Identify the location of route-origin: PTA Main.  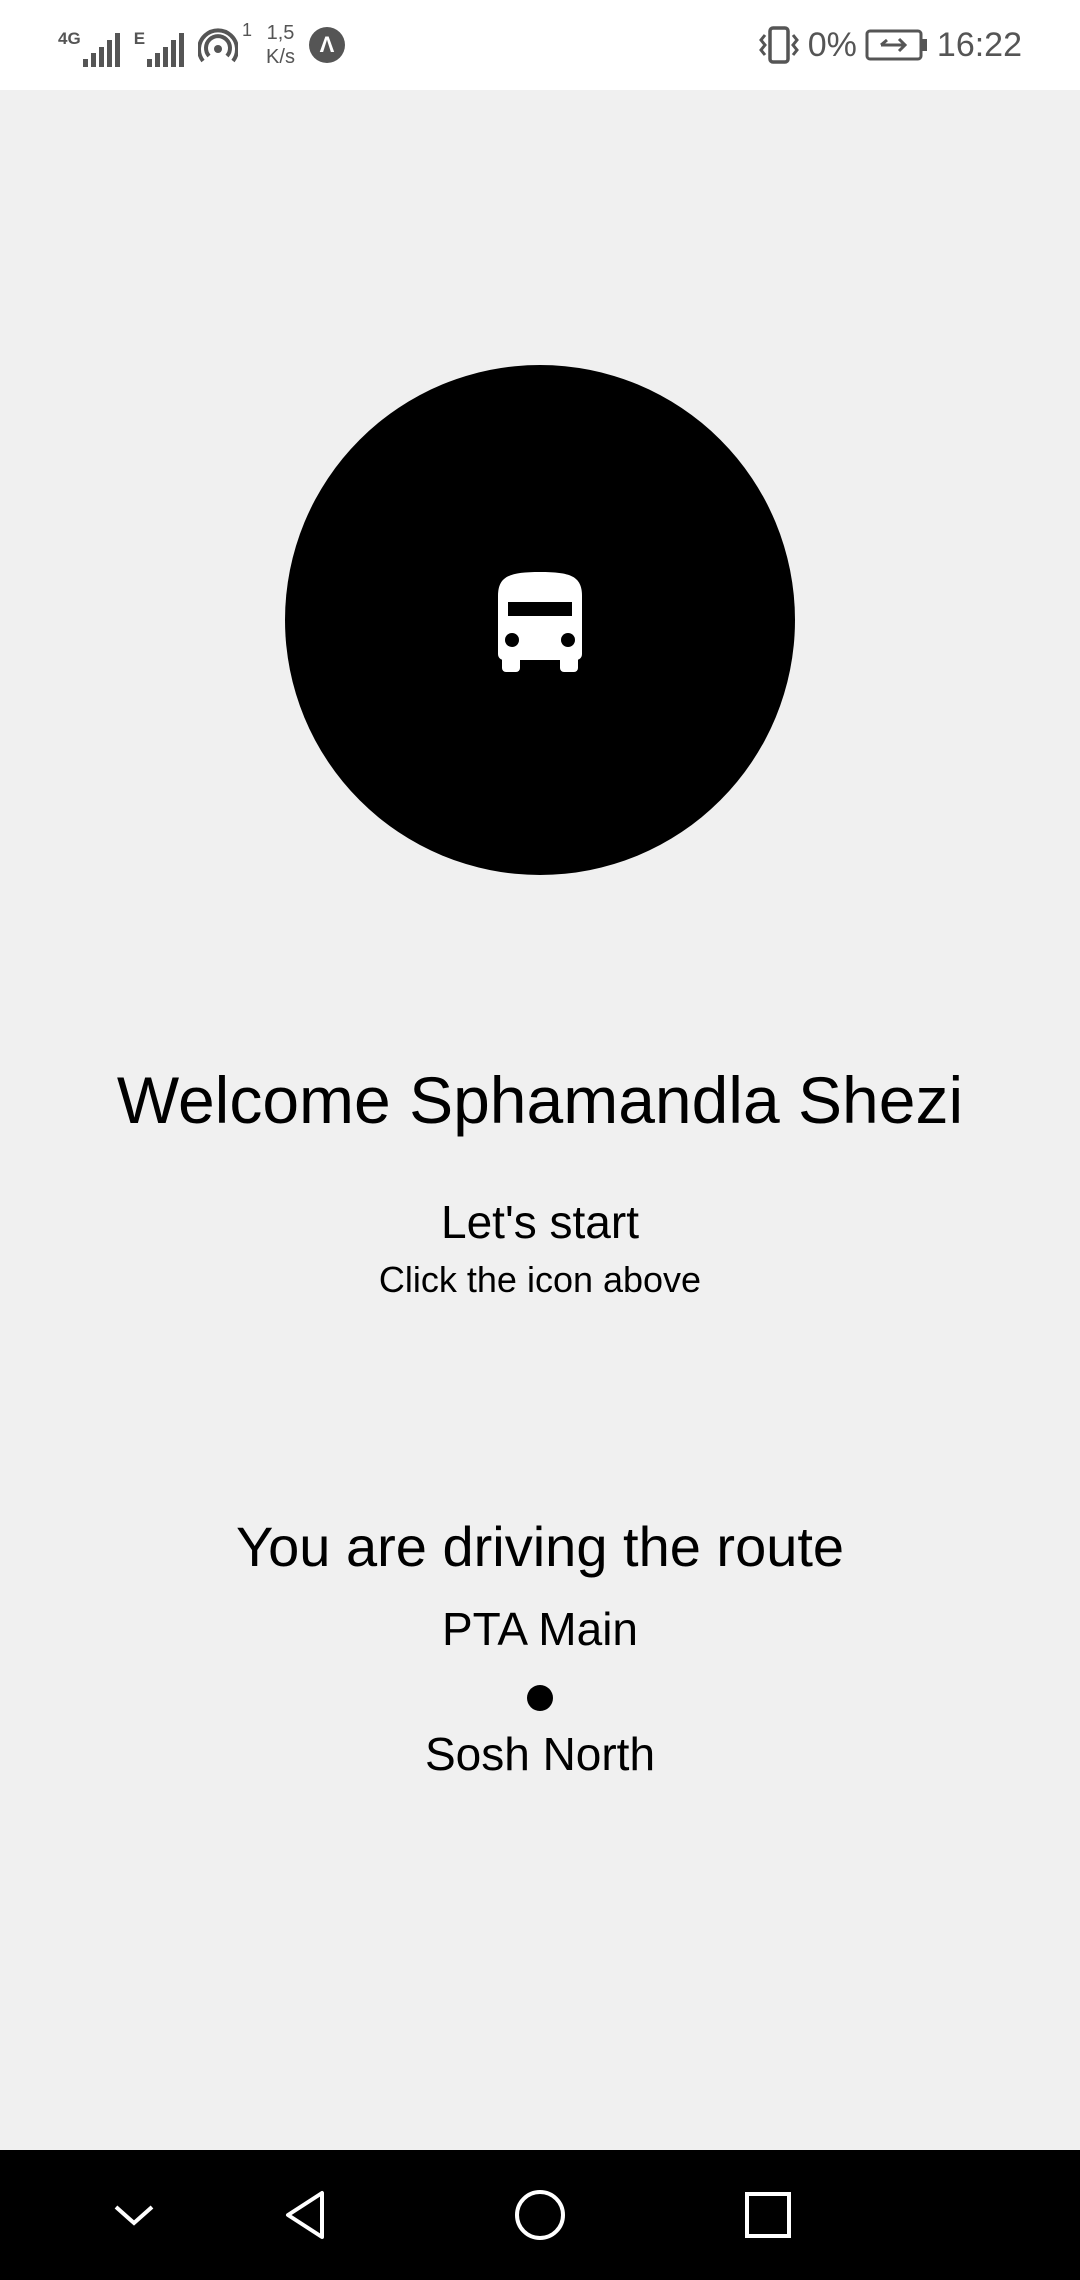
(540, 1629).